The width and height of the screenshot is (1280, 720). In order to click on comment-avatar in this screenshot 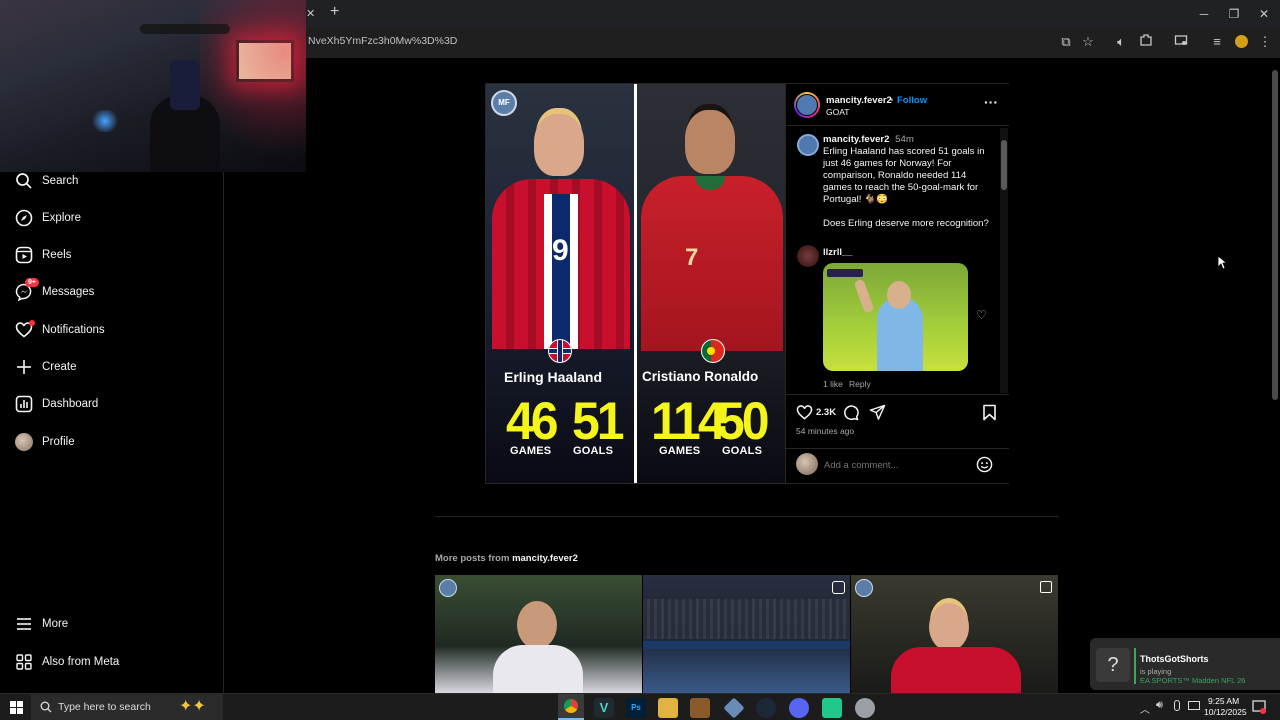, I will do `click(808, 256)`.